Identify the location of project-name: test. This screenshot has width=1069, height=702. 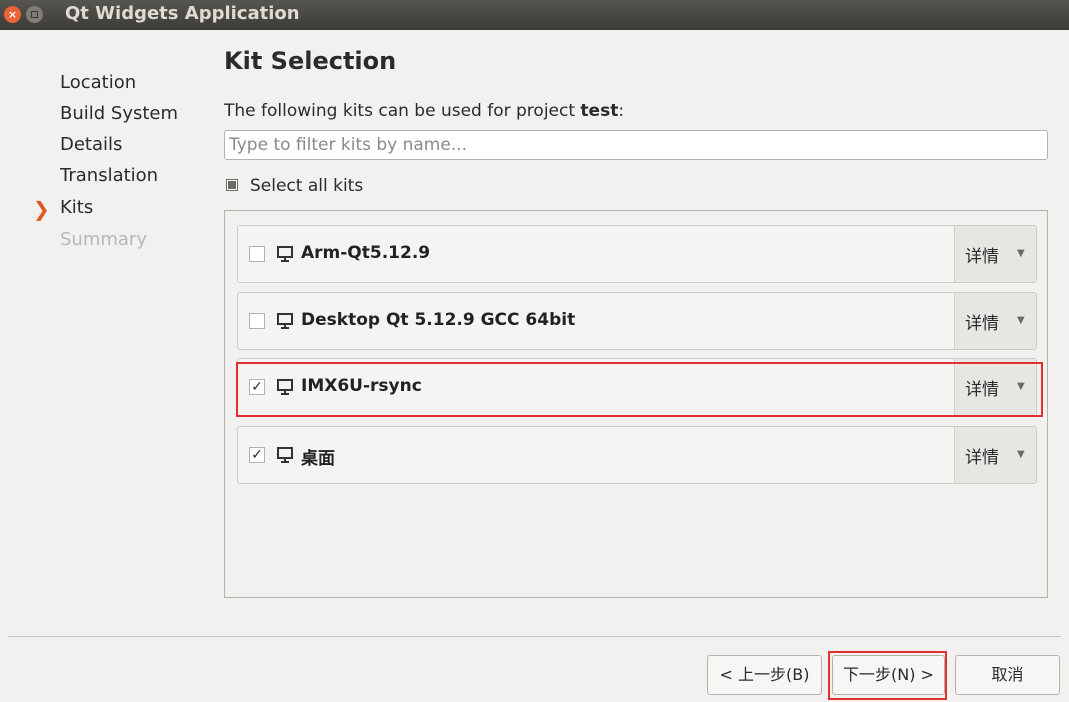
(599, 111).